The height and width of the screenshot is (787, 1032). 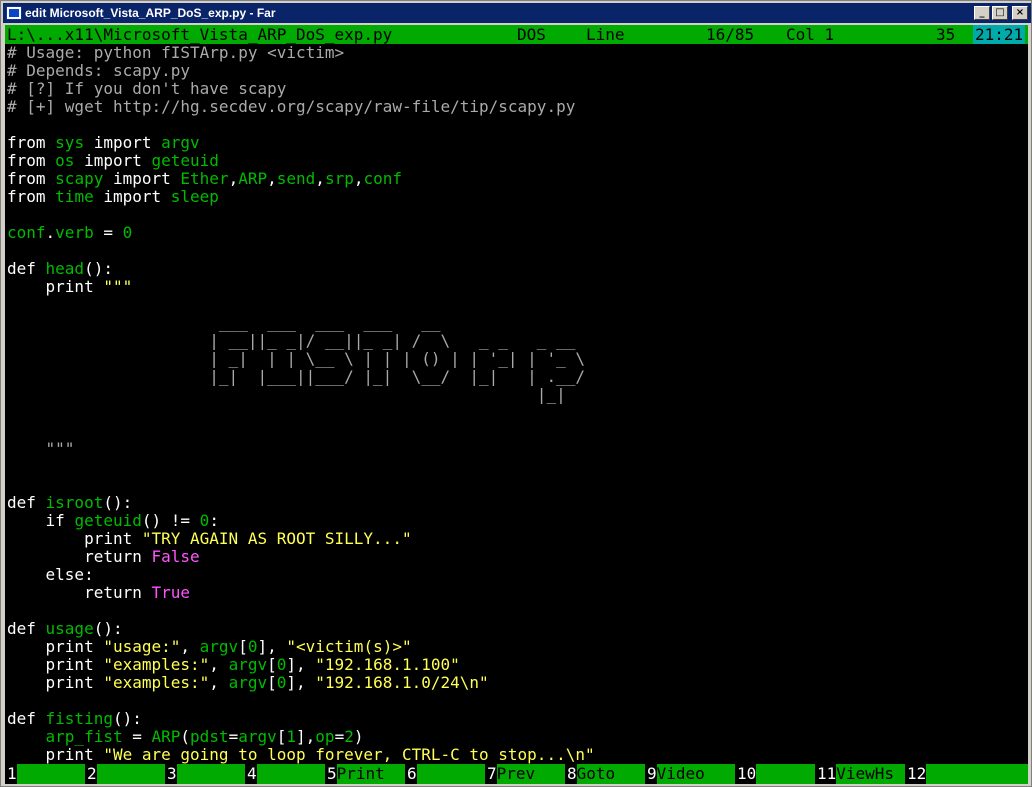 I want to click on code-token: ():, so click(x=118, y=502).